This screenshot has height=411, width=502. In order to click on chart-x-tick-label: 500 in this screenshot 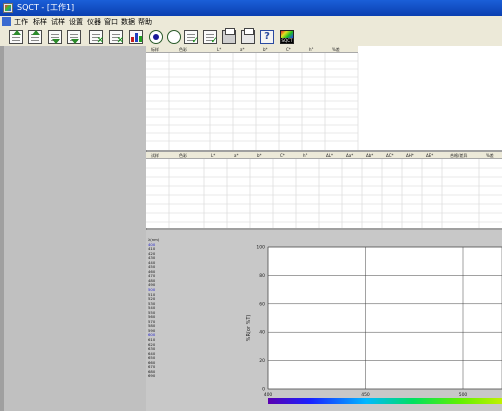, I will do `click(463, 395)`.